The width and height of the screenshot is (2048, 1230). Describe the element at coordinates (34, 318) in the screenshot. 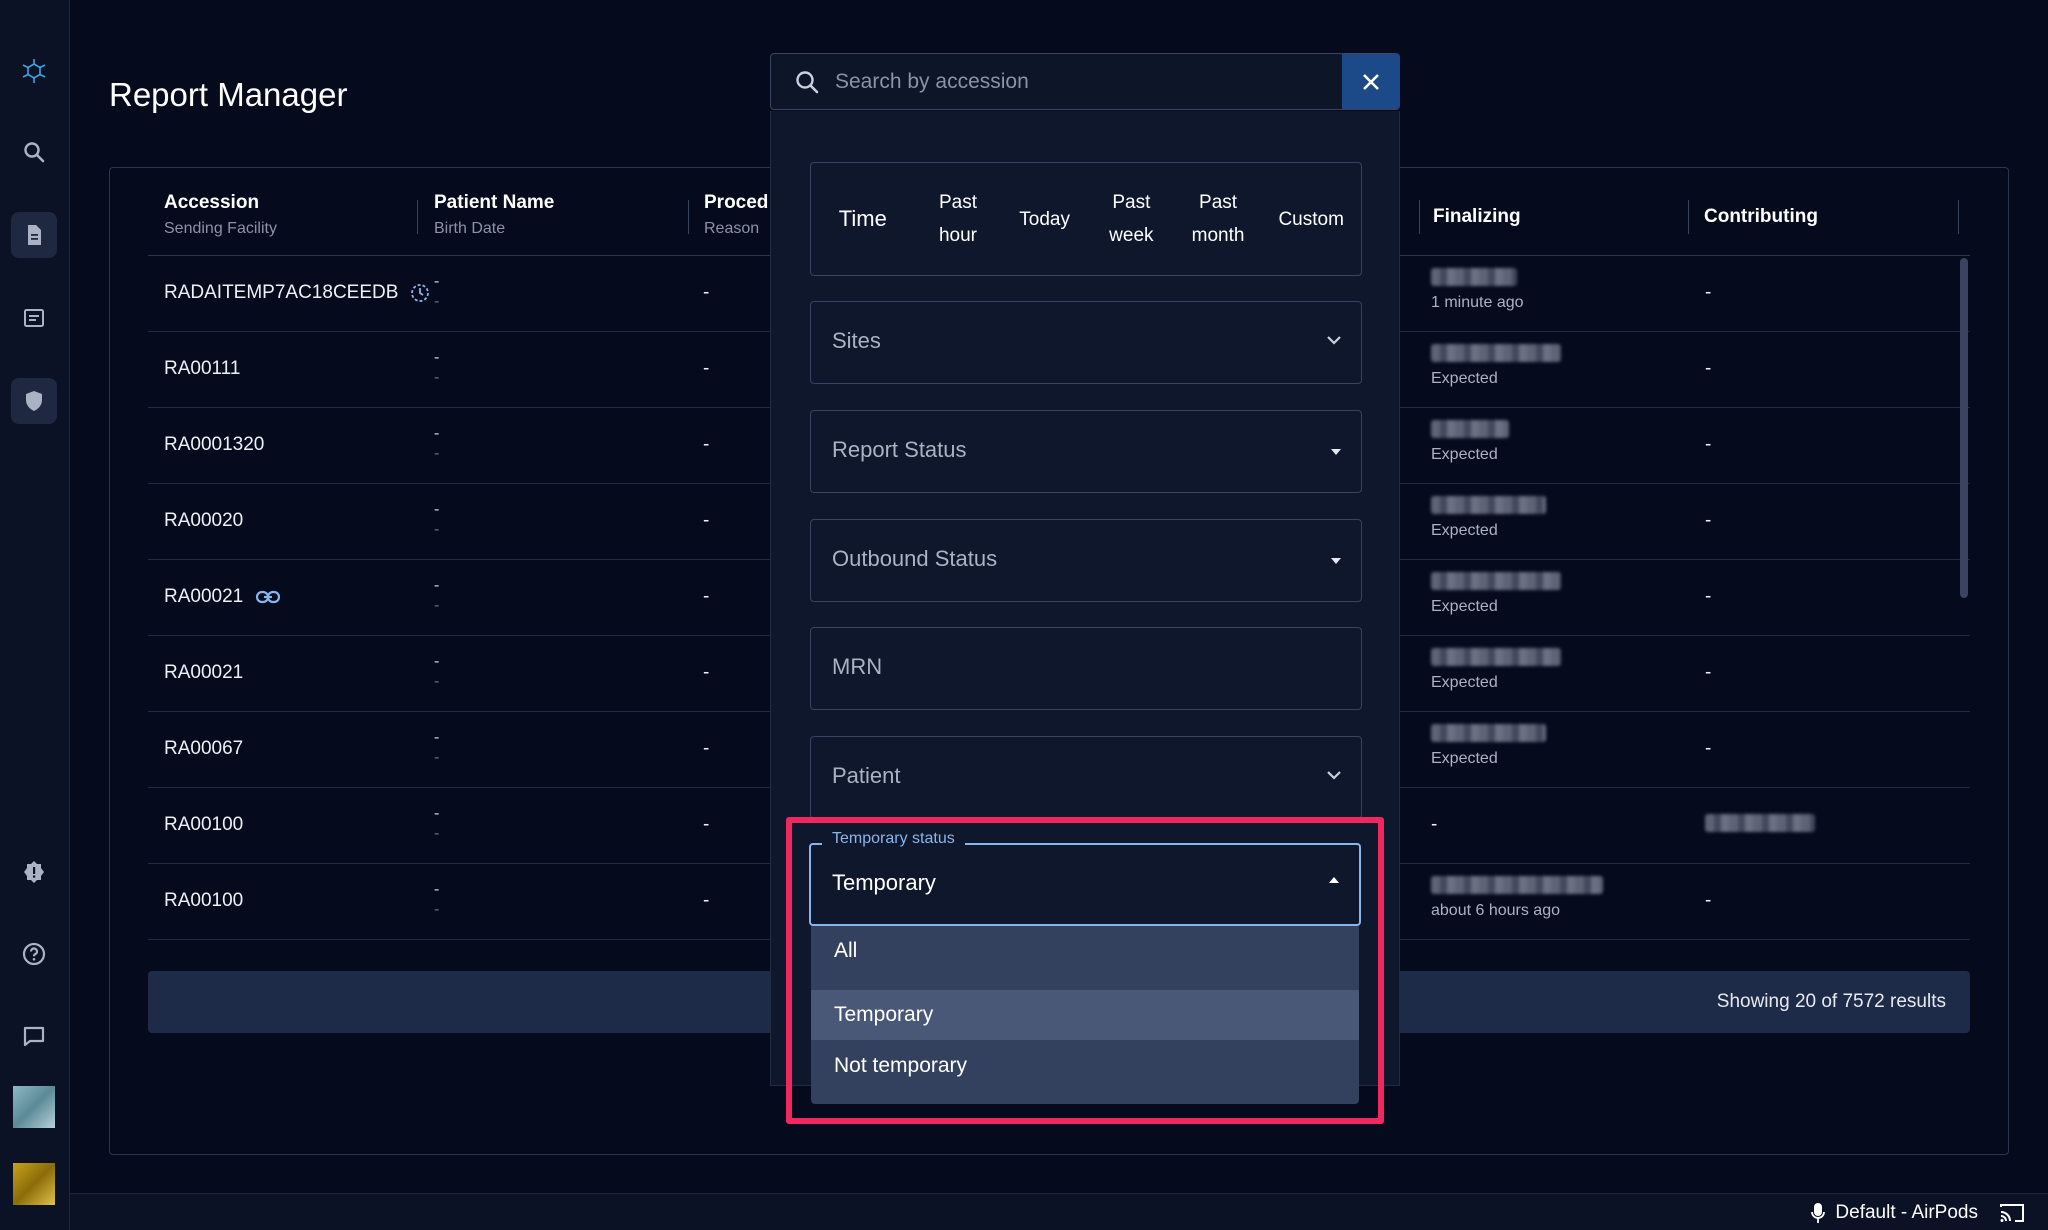

I see `report-list-icon` at that location.